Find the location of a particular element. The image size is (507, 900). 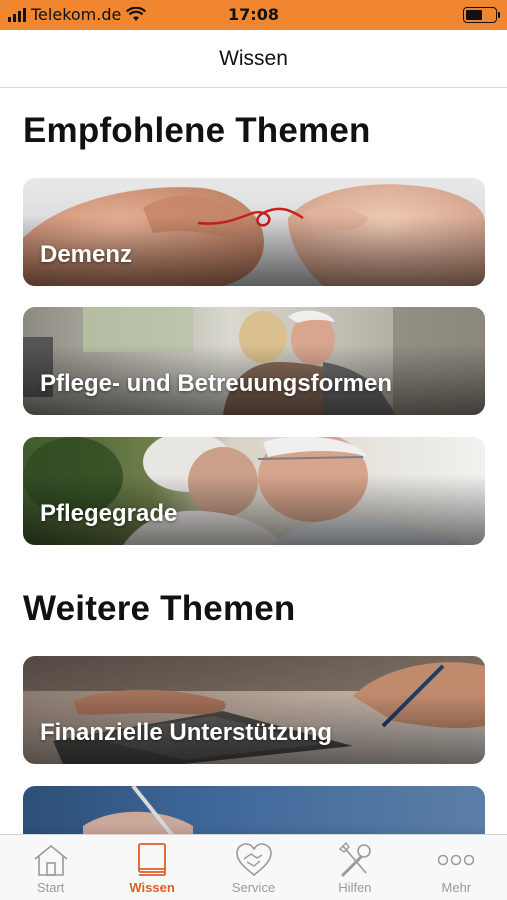

topic-card-partial is located at coordinates (254, 810).